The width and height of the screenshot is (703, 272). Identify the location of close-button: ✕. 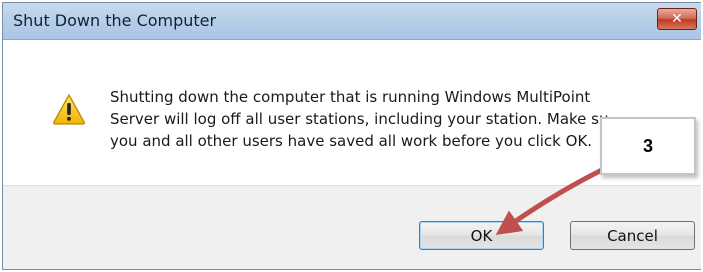
(677, 19).